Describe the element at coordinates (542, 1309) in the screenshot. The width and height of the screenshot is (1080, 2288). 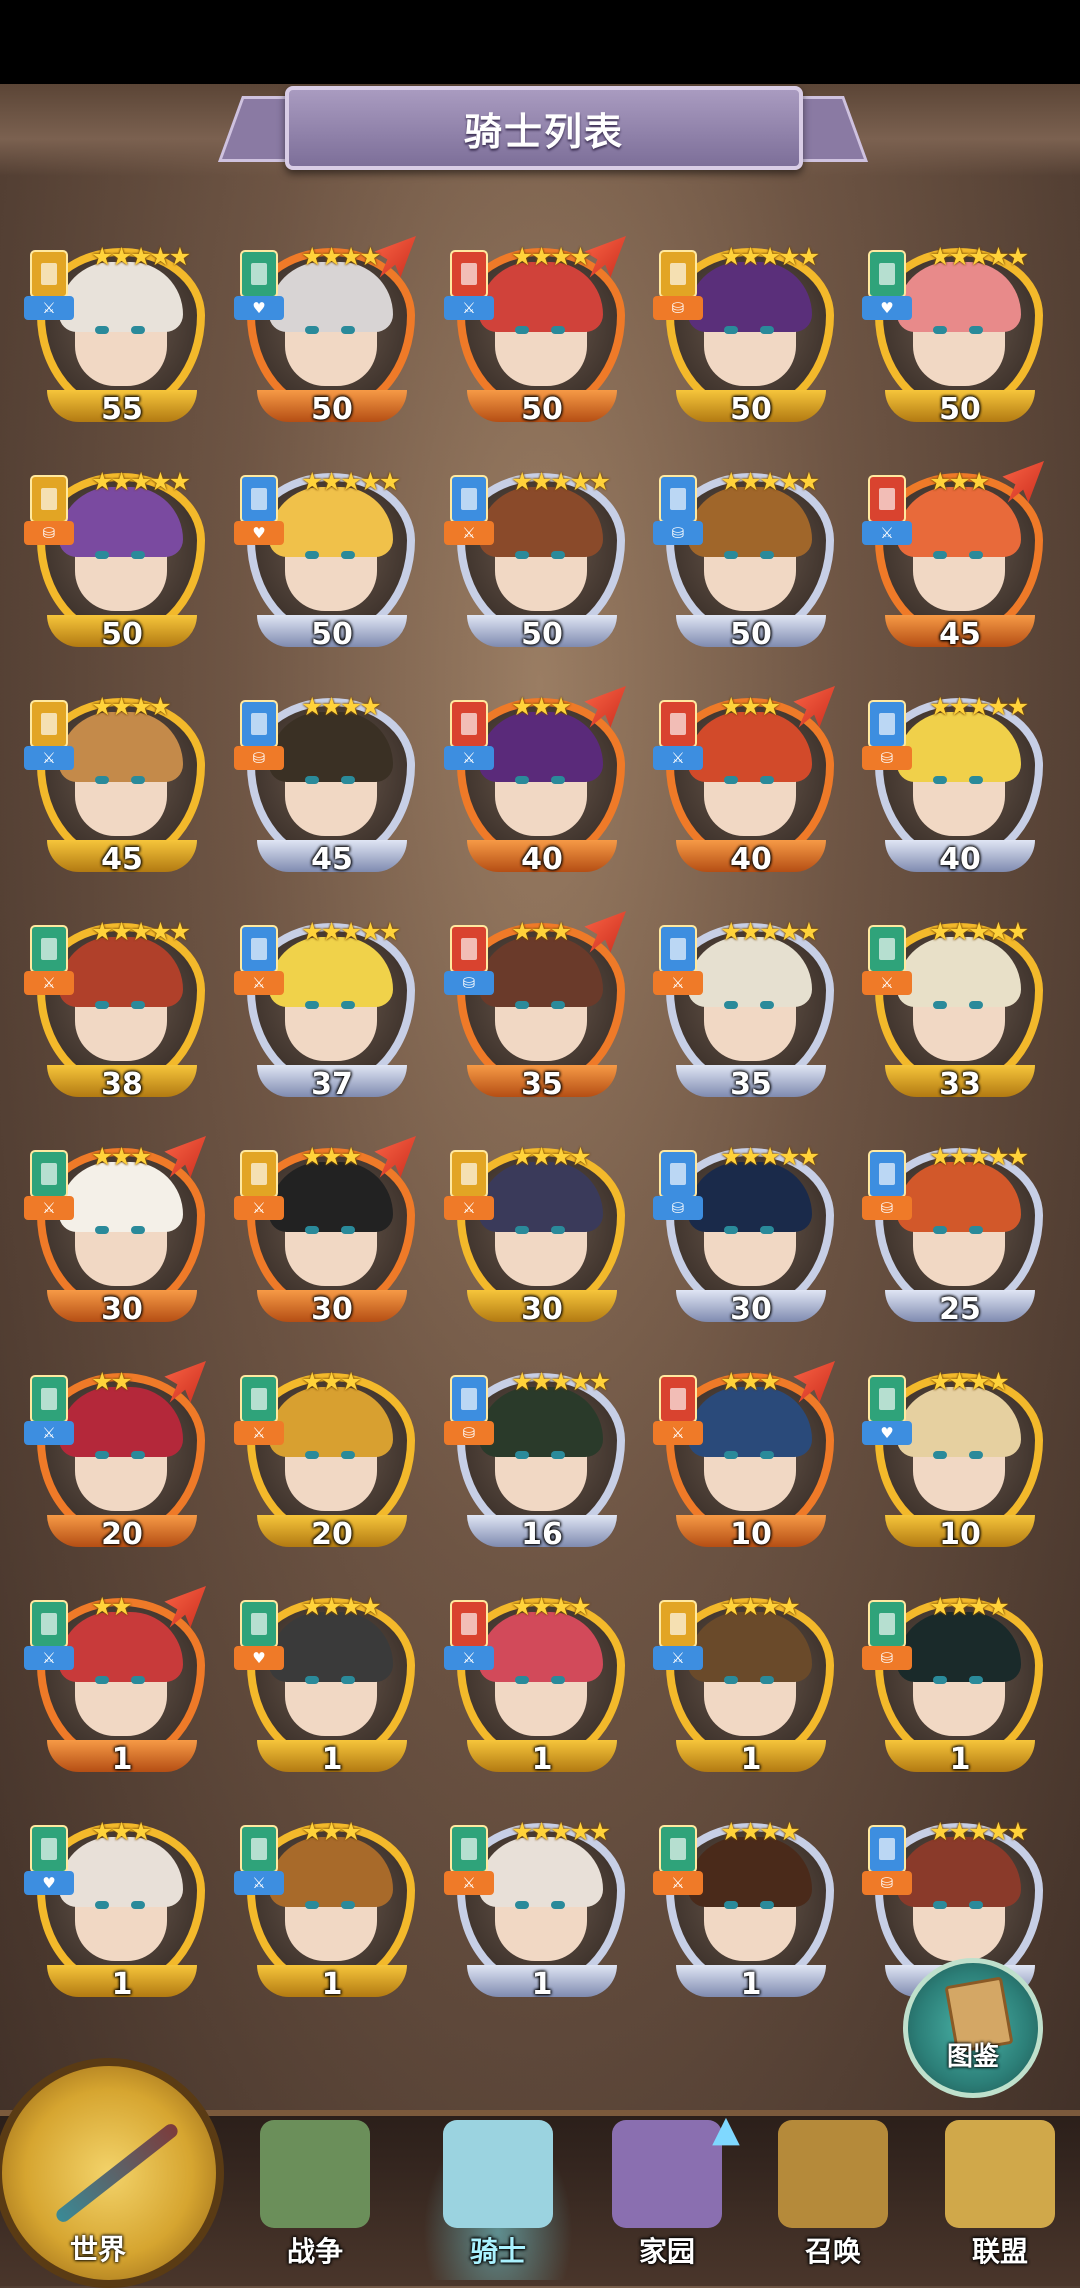
I see `knight-level: 30` at that location.